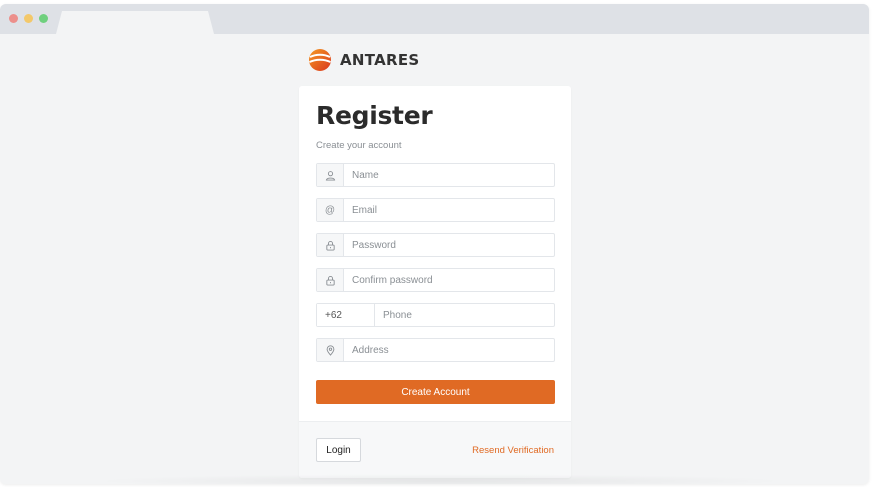  Describe the element at coordinates (359, 145) in the screenshot. I see `page-subtitle: Create your account` at that location.